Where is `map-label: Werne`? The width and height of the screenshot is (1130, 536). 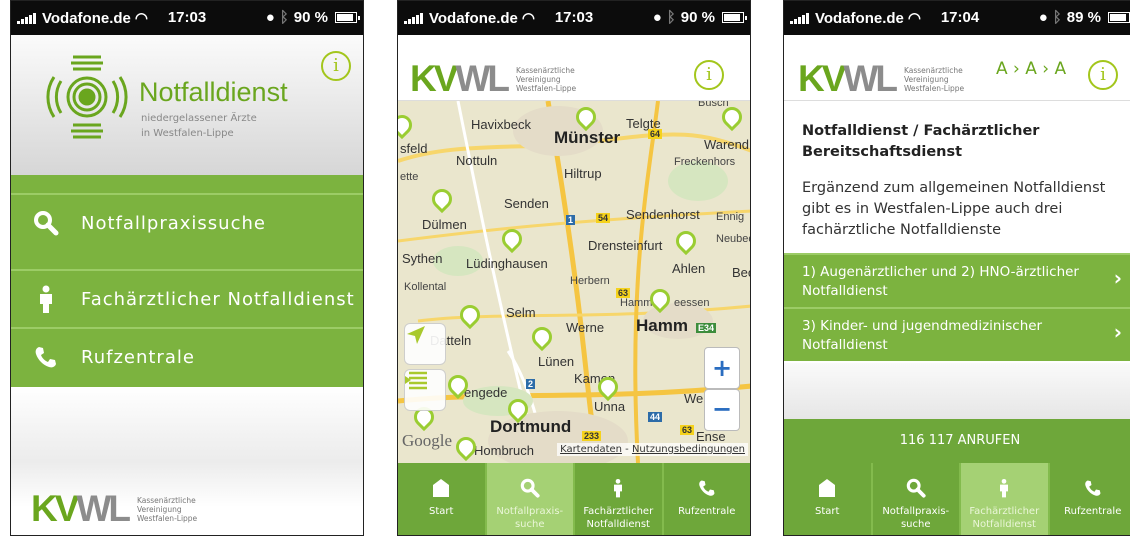
map-label: Werne is located at coordinates (585, 327).